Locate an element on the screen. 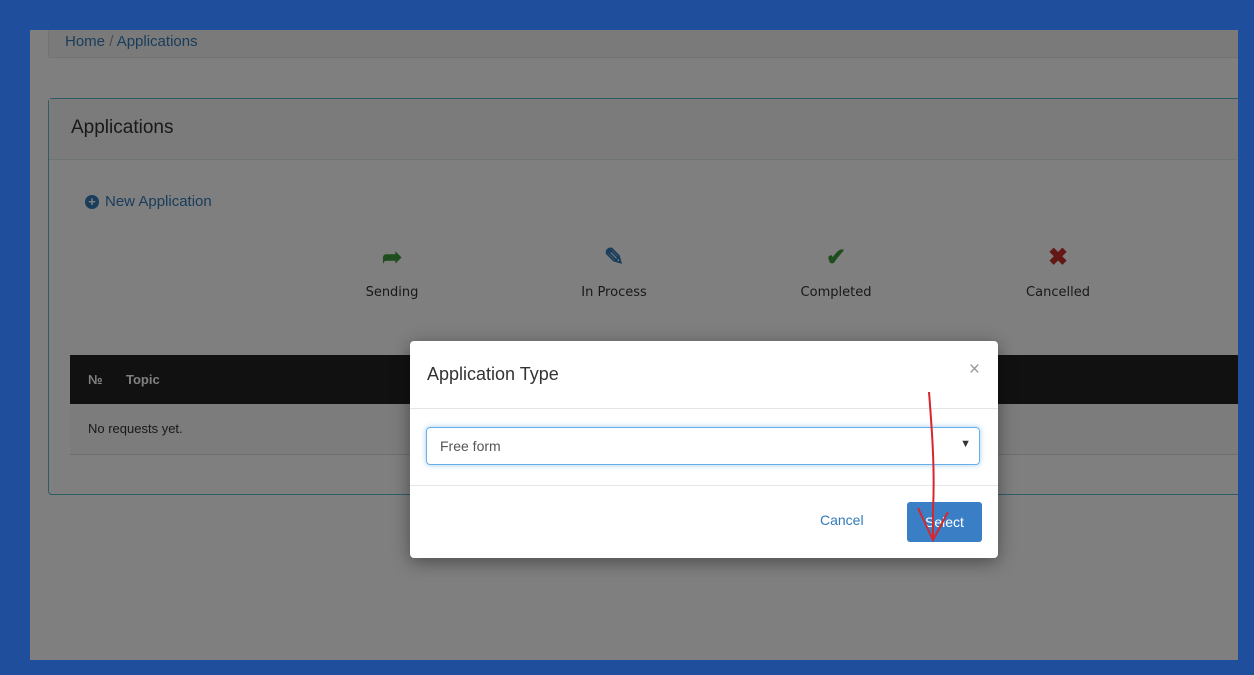 This screenshot has height=675, width=1254. cancel-button: Cancel is located at coordinates (842, 520).